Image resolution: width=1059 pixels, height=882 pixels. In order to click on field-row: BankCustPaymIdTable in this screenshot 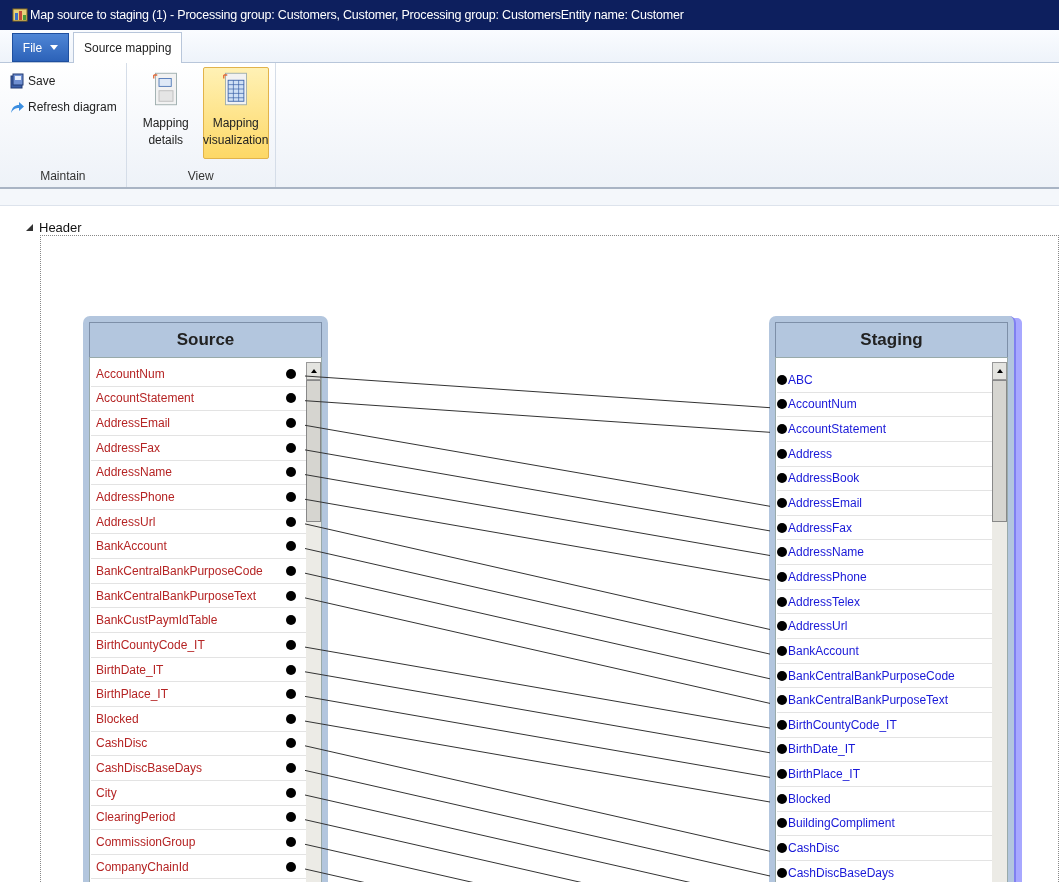, I will do `click(198, 621)`.